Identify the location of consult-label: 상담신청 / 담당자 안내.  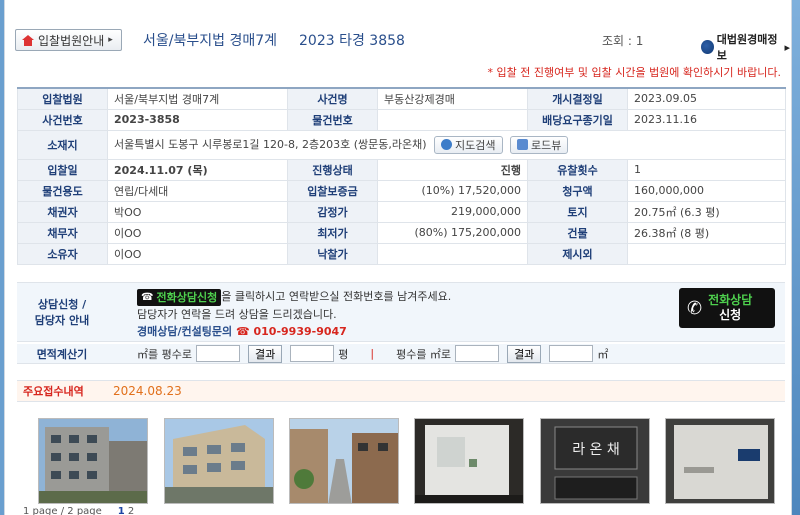
(62, 313).